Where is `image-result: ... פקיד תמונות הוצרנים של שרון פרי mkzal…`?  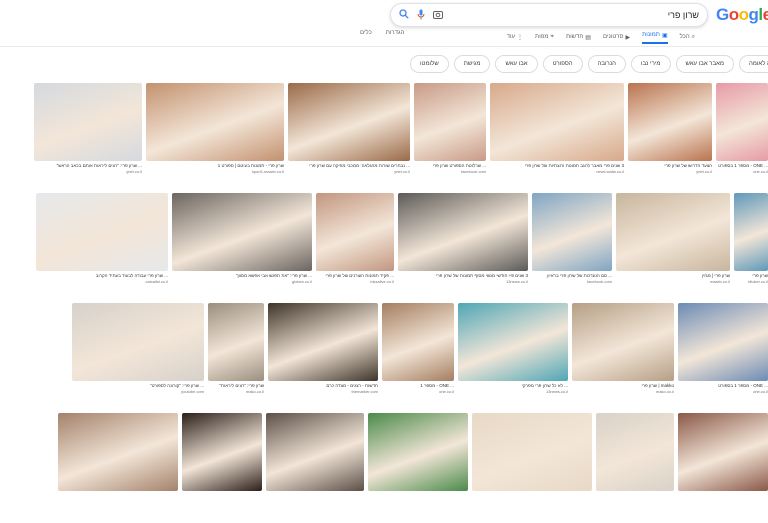
image-result: ... פקיד תמונות הוצרנים של שרון פרי mkzal… is located at coordinates (355, 239).